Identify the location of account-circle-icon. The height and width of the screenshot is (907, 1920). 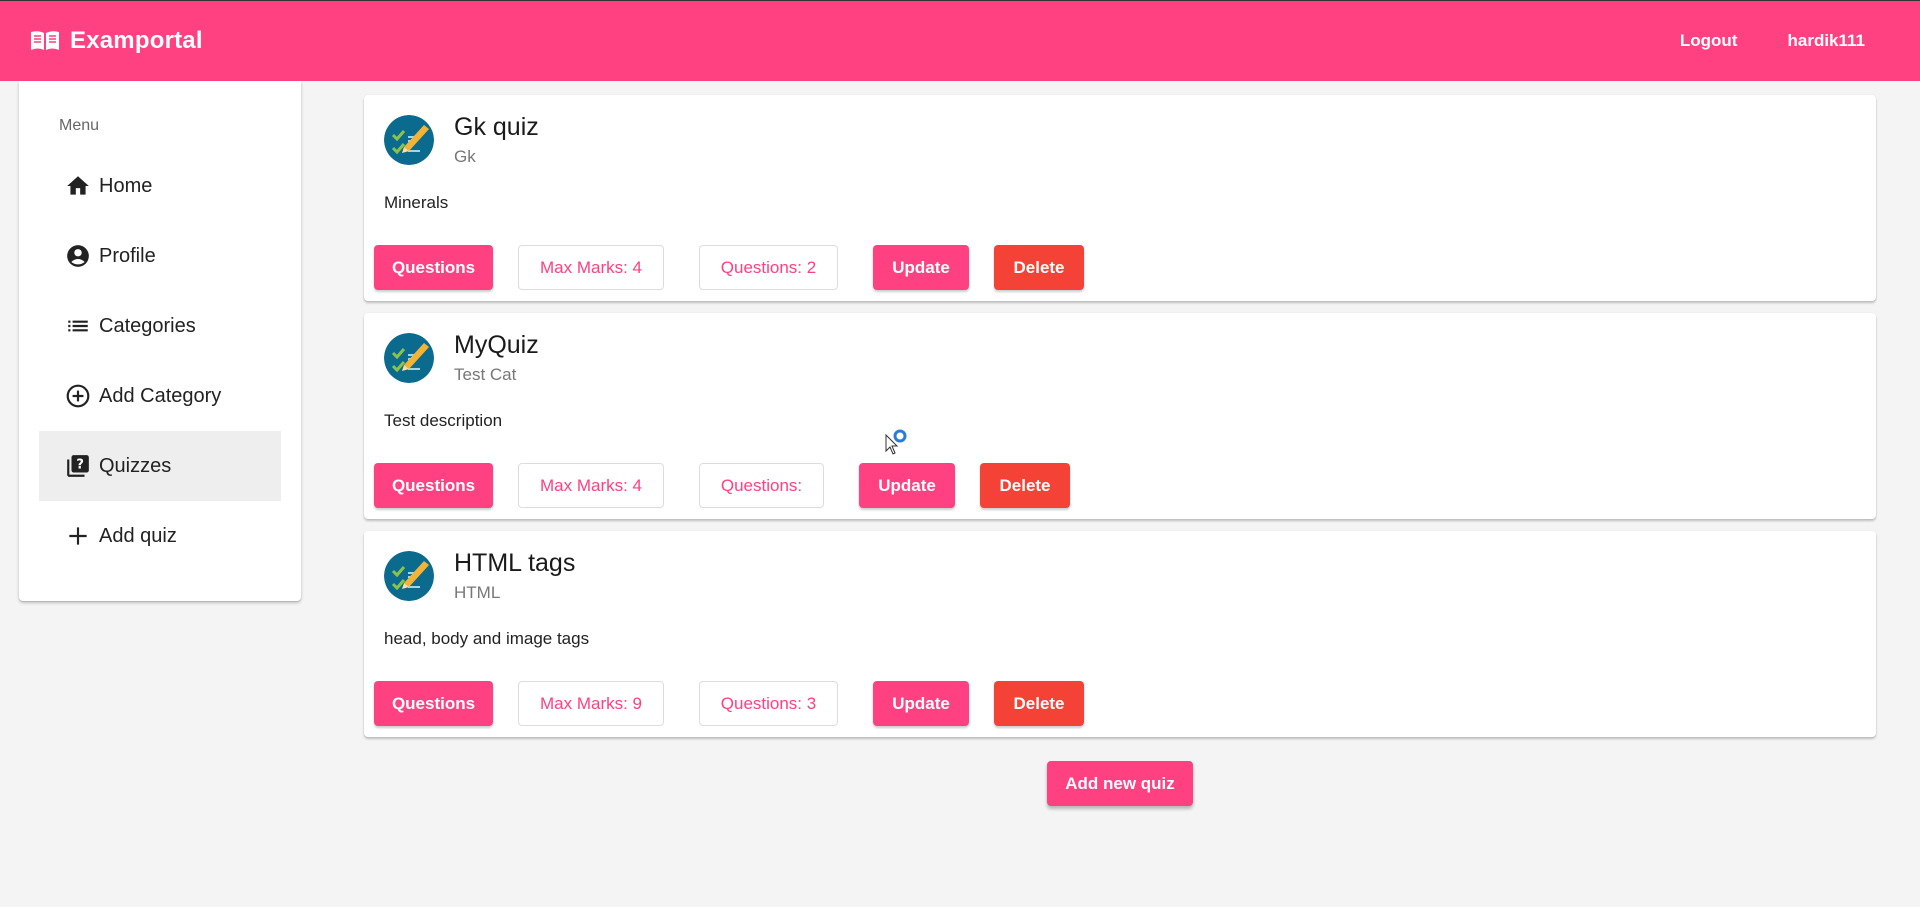
(78, 256).